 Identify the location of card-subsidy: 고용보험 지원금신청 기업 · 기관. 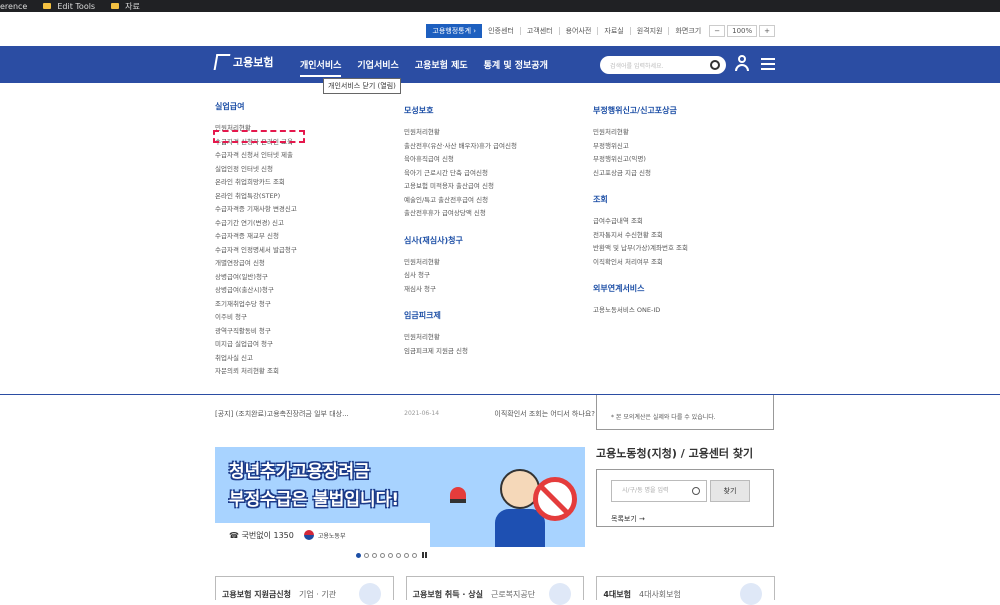
(304, 590).